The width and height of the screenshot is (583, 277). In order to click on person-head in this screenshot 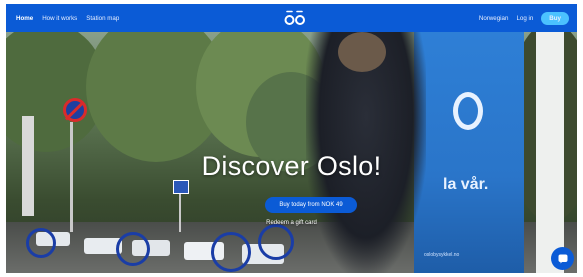, I will do `click(362, 52)`.